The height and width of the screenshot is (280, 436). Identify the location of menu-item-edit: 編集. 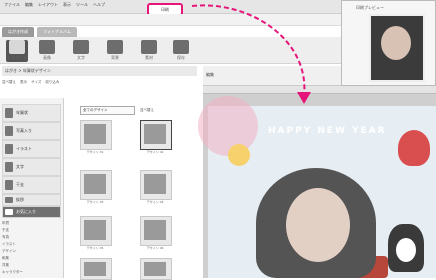
(29, 5).